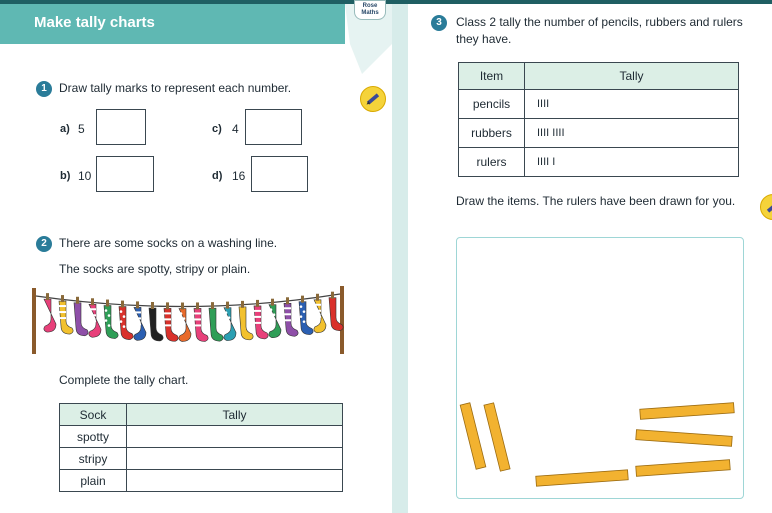 The height and width of the screenshot is (513, 772). I want to click on table-row: plain, so click(201, 480).